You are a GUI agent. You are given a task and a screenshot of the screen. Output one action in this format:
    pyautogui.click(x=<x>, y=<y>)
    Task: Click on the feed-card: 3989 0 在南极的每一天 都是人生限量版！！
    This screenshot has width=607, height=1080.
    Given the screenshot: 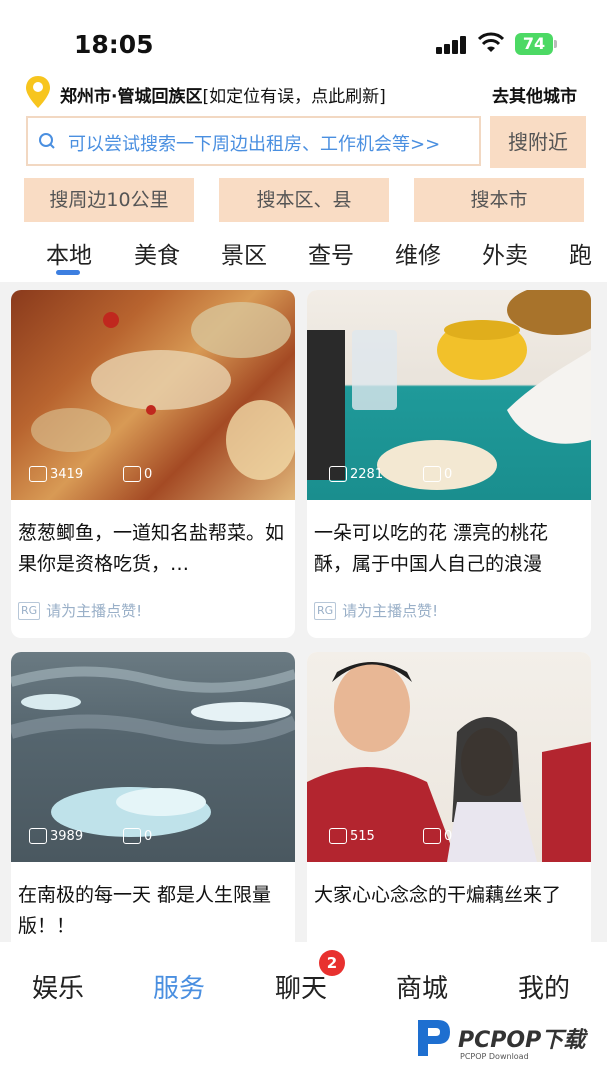 What is the action you would take?
    pyautogui.click(x=153, y=797)
    